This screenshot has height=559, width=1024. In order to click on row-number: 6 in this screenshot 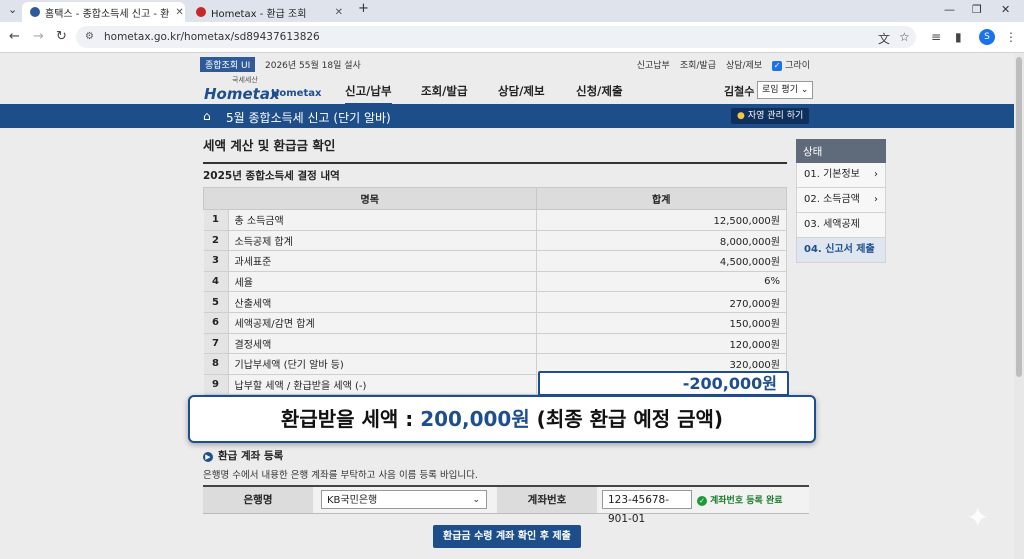, I will do `click(216, 323)`.